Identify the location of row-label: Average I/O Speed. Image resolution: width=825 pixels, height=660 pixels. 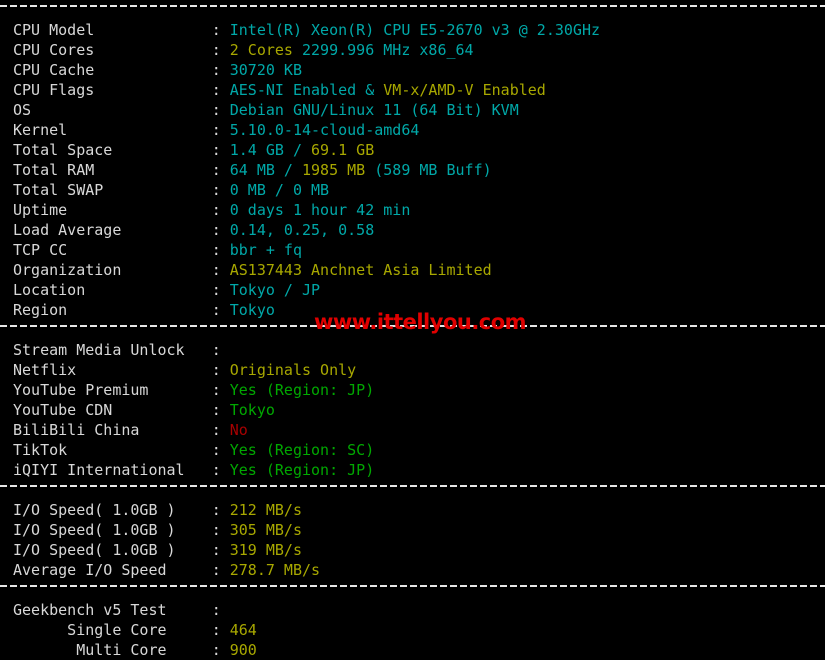
(112, 570).